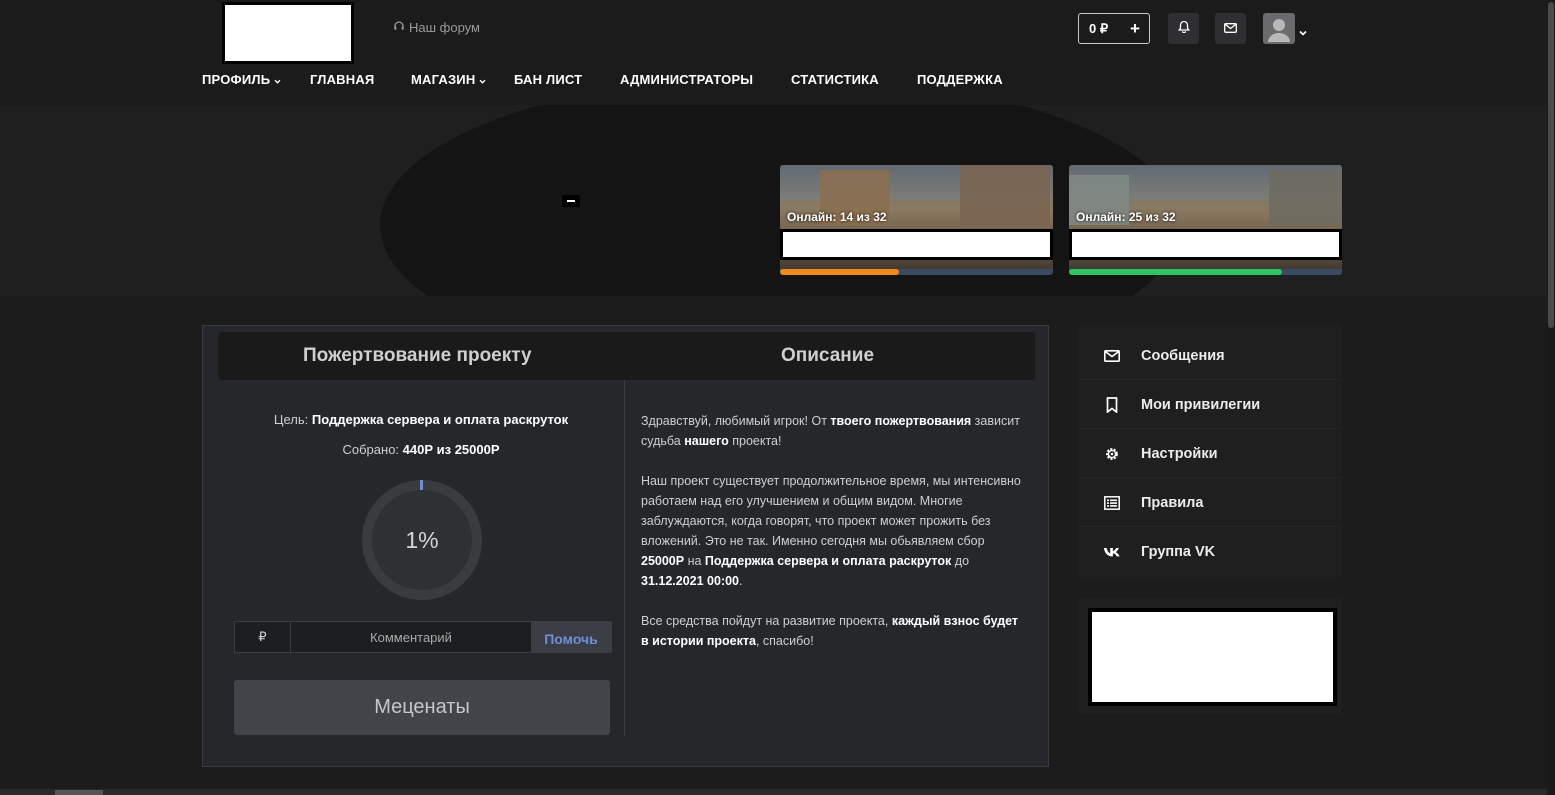  What do you see at coordinates (1172, 502) in the screenshot?
I see `menu-item-label: Правила` at bounding box center [1172, 502].